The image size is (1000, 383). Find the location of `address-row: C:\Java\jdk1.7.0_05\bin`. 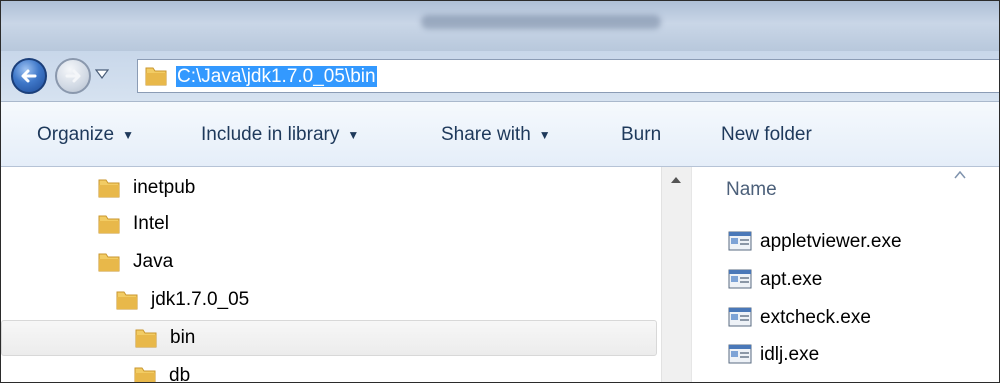

address-row: C:\Java\jdk1.7.0_05\bin is located at coordinates (500, 76).